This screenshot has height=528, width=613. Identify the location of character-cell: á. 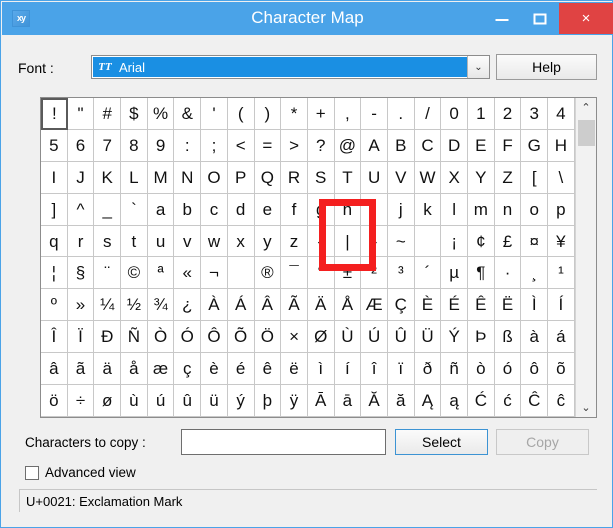
(561, 337).